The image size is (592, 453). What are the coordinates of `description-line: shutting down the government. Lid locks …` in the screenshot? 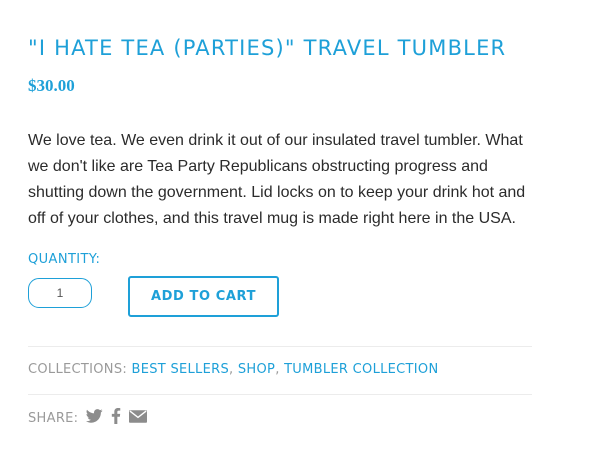 It's located at (277, 192).